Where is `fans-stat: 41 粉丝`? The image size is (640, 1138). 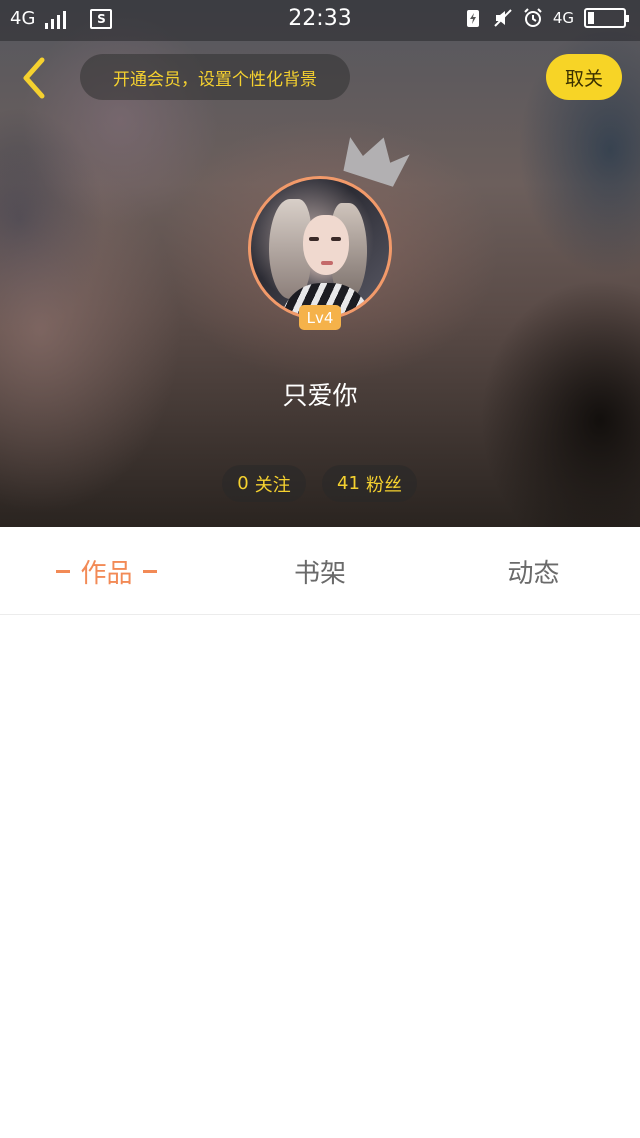
fans-stat: 41 粉丝 is located at coordinates (369, 483).